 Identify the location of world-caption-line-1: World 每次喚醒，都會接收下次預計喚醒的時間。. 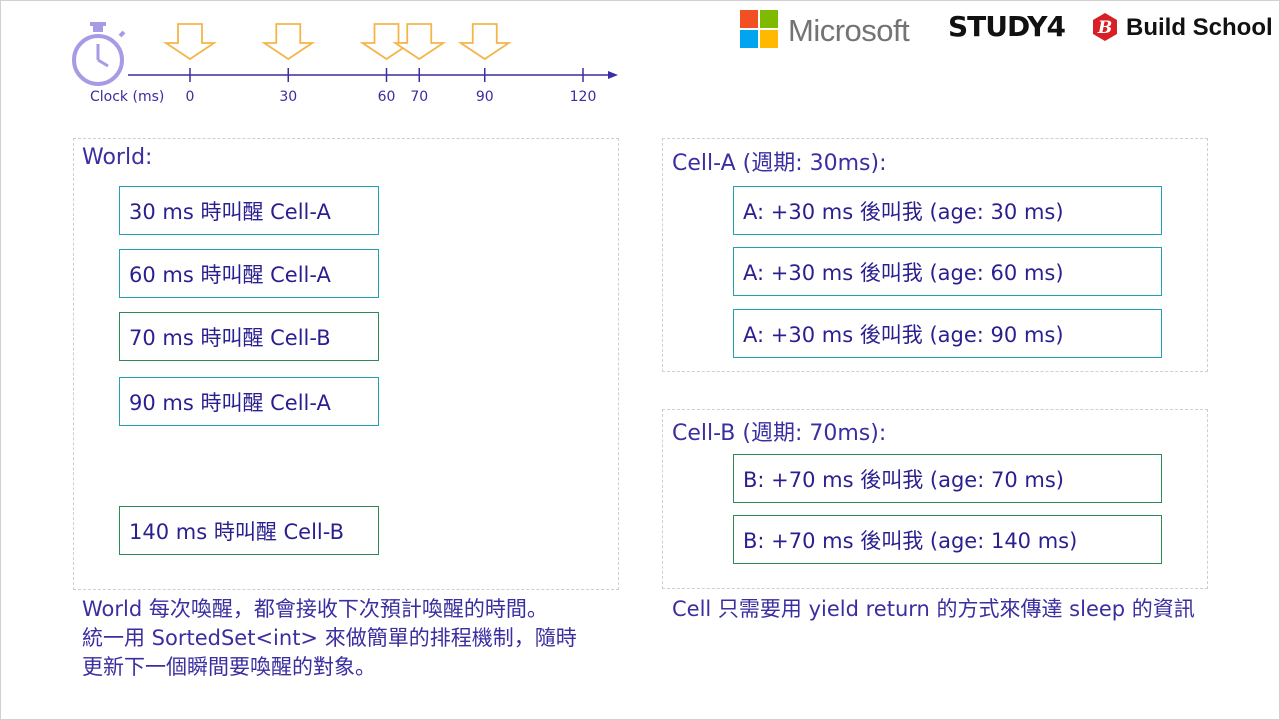
(315, 609).